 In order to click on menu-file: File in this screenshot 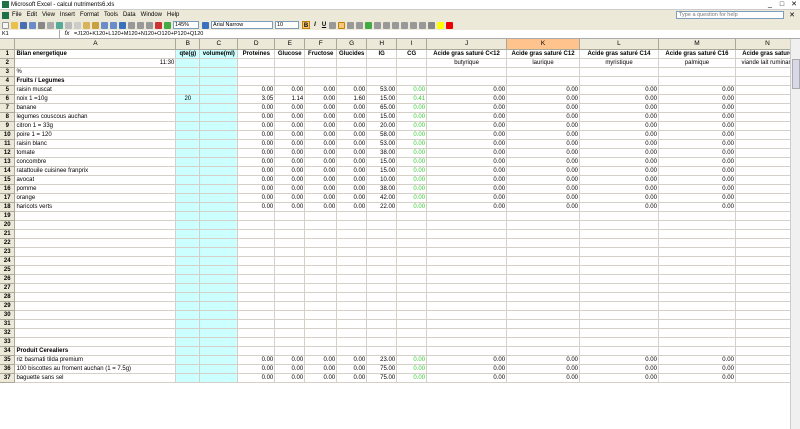, I will do `click(17, 15)`.